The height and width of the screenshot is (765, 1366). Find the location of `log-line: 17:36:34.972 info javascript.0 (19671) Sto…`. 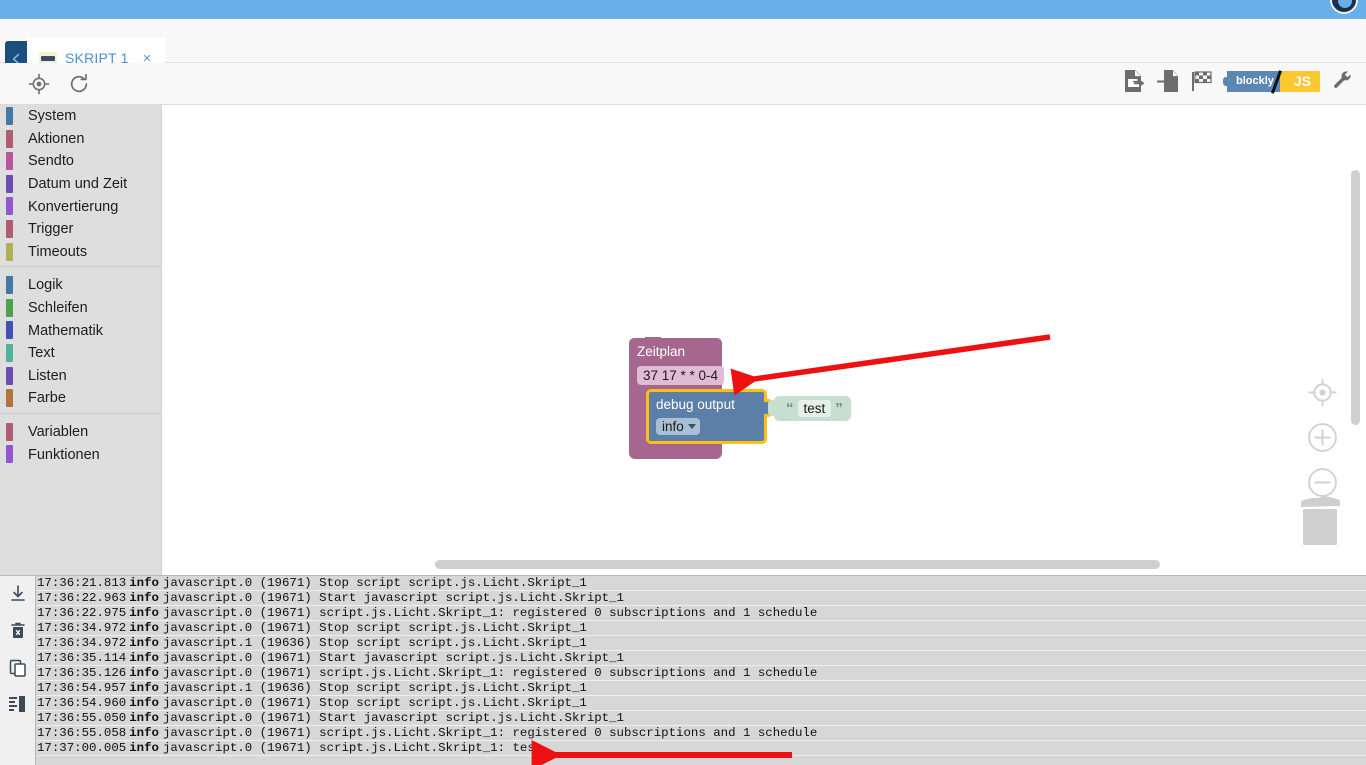

log-line: 17:36:34.972 info javascript.0 (19671) Sto… is located at coordinates (701, 628).